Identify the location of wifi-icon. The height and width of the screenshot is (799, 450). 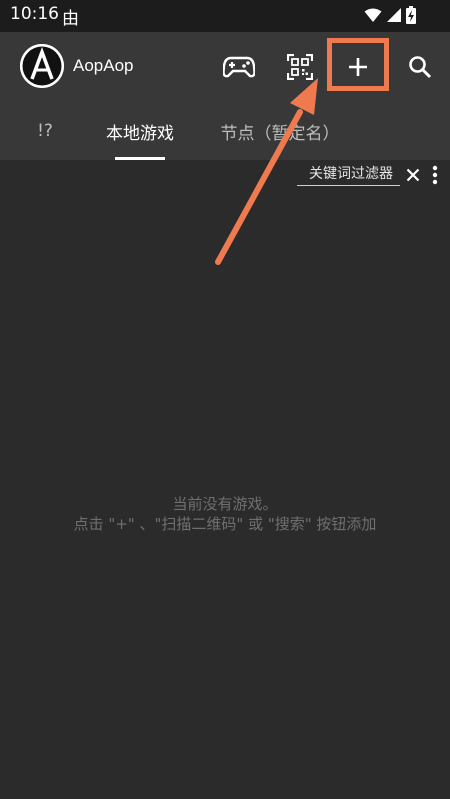
(373, 15).